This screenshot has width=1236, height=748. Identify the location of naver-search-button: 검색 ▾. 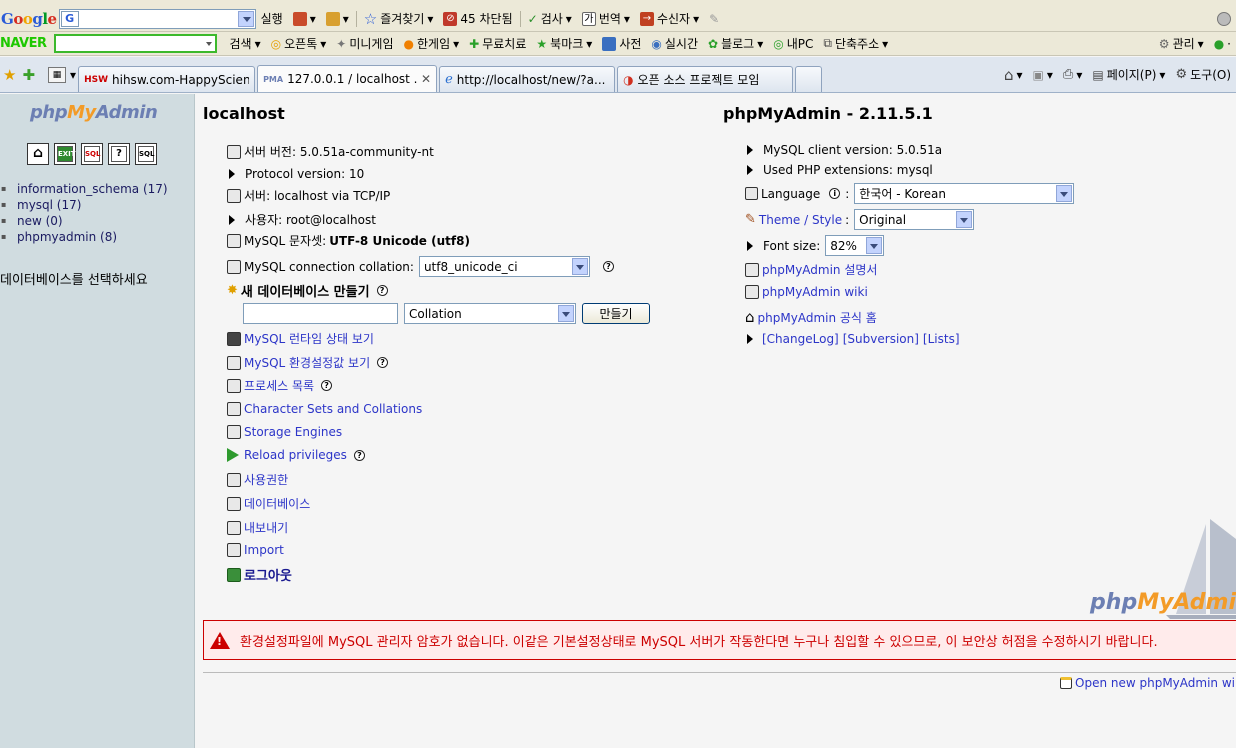
(245, 43).